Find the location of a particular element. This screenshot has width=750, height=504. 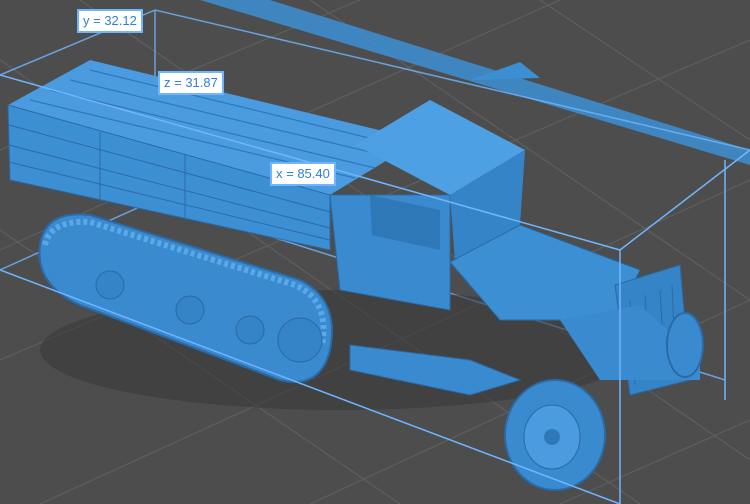

dimension-x-label: x = 85.40 is located at coordinates (303, 174).